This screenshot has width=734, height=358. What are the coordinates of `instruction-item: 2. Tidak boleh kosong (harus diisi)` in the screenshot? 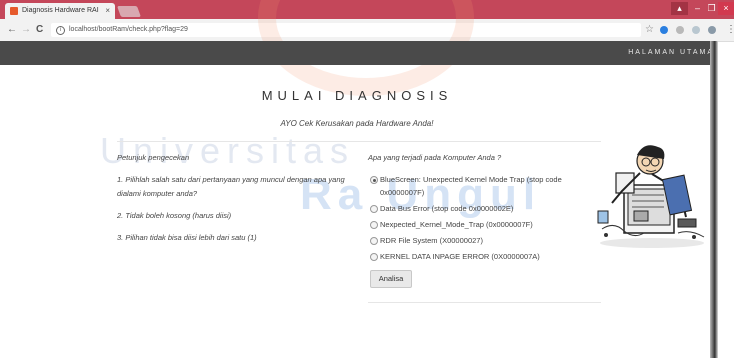 It's located at (174, 215).